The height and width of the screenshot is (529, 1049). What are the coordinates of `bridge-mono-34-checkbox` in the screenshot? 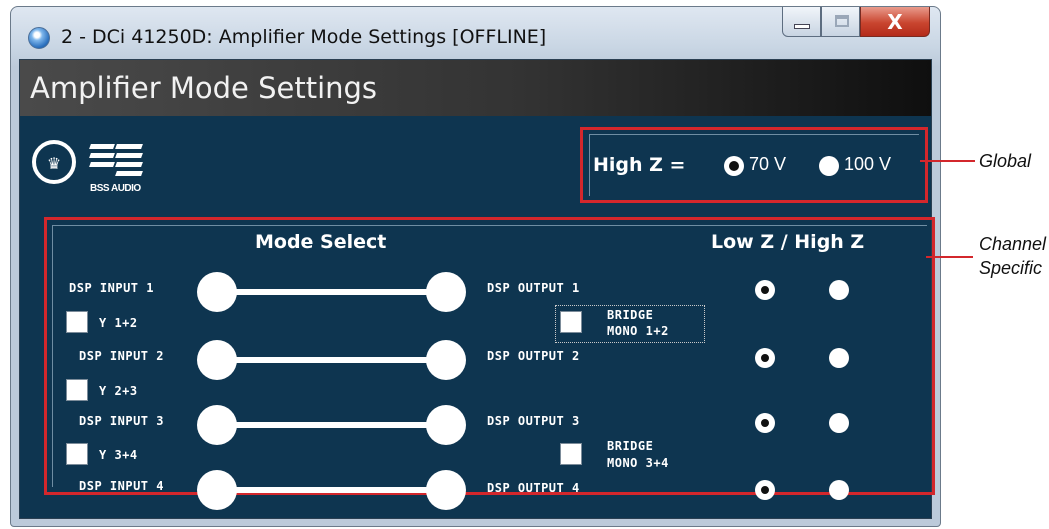 It's located at (571, 454).